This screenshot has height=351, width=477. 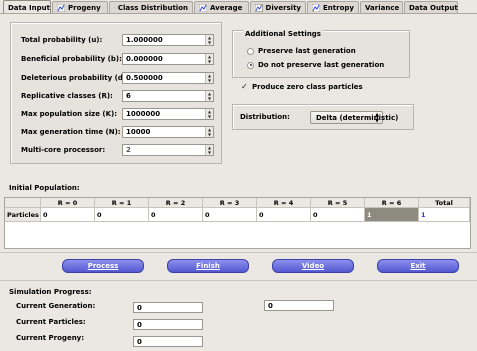 I want to click on spin-value: 0.000000, so click(x=144, y=59).